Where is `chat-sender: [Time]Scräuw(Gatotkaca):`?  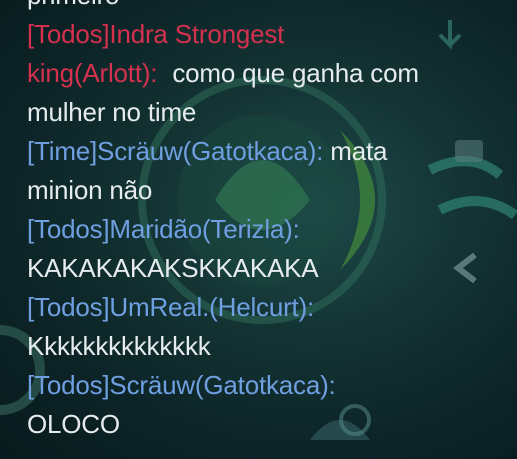
chat-sender: [Time]Scräuw(Gatotkaca): is located at coordinates (175, 151).